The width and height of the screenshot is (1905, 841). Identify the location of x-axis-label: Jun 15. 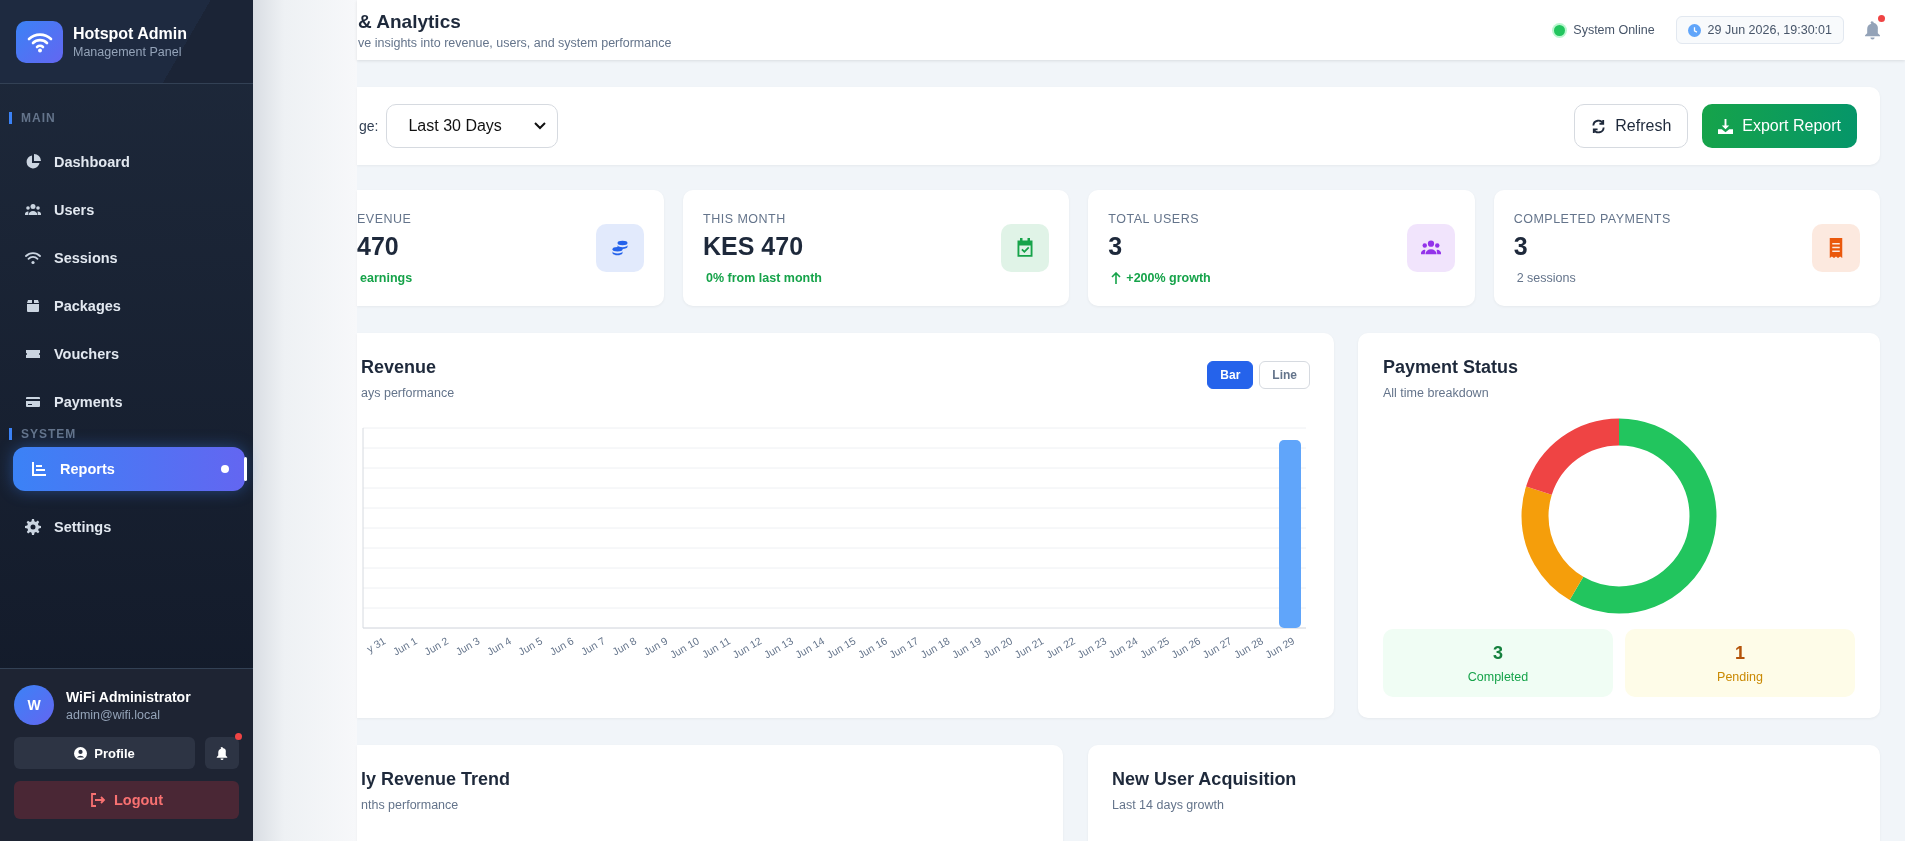
(841, 646).